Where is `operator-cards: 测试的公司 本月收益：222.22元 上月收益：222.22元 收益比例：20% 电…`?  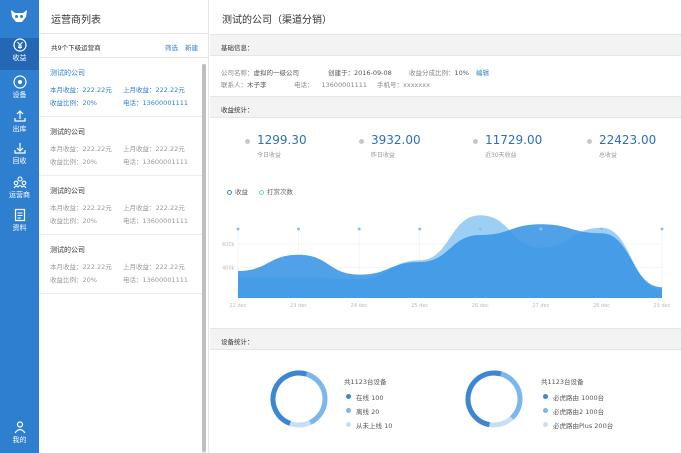 operator-cards: 测试的公司 本月收益：222.22元 上月收益：222.22元 收益比例：20% 电… is located at coordinates (121, 176).